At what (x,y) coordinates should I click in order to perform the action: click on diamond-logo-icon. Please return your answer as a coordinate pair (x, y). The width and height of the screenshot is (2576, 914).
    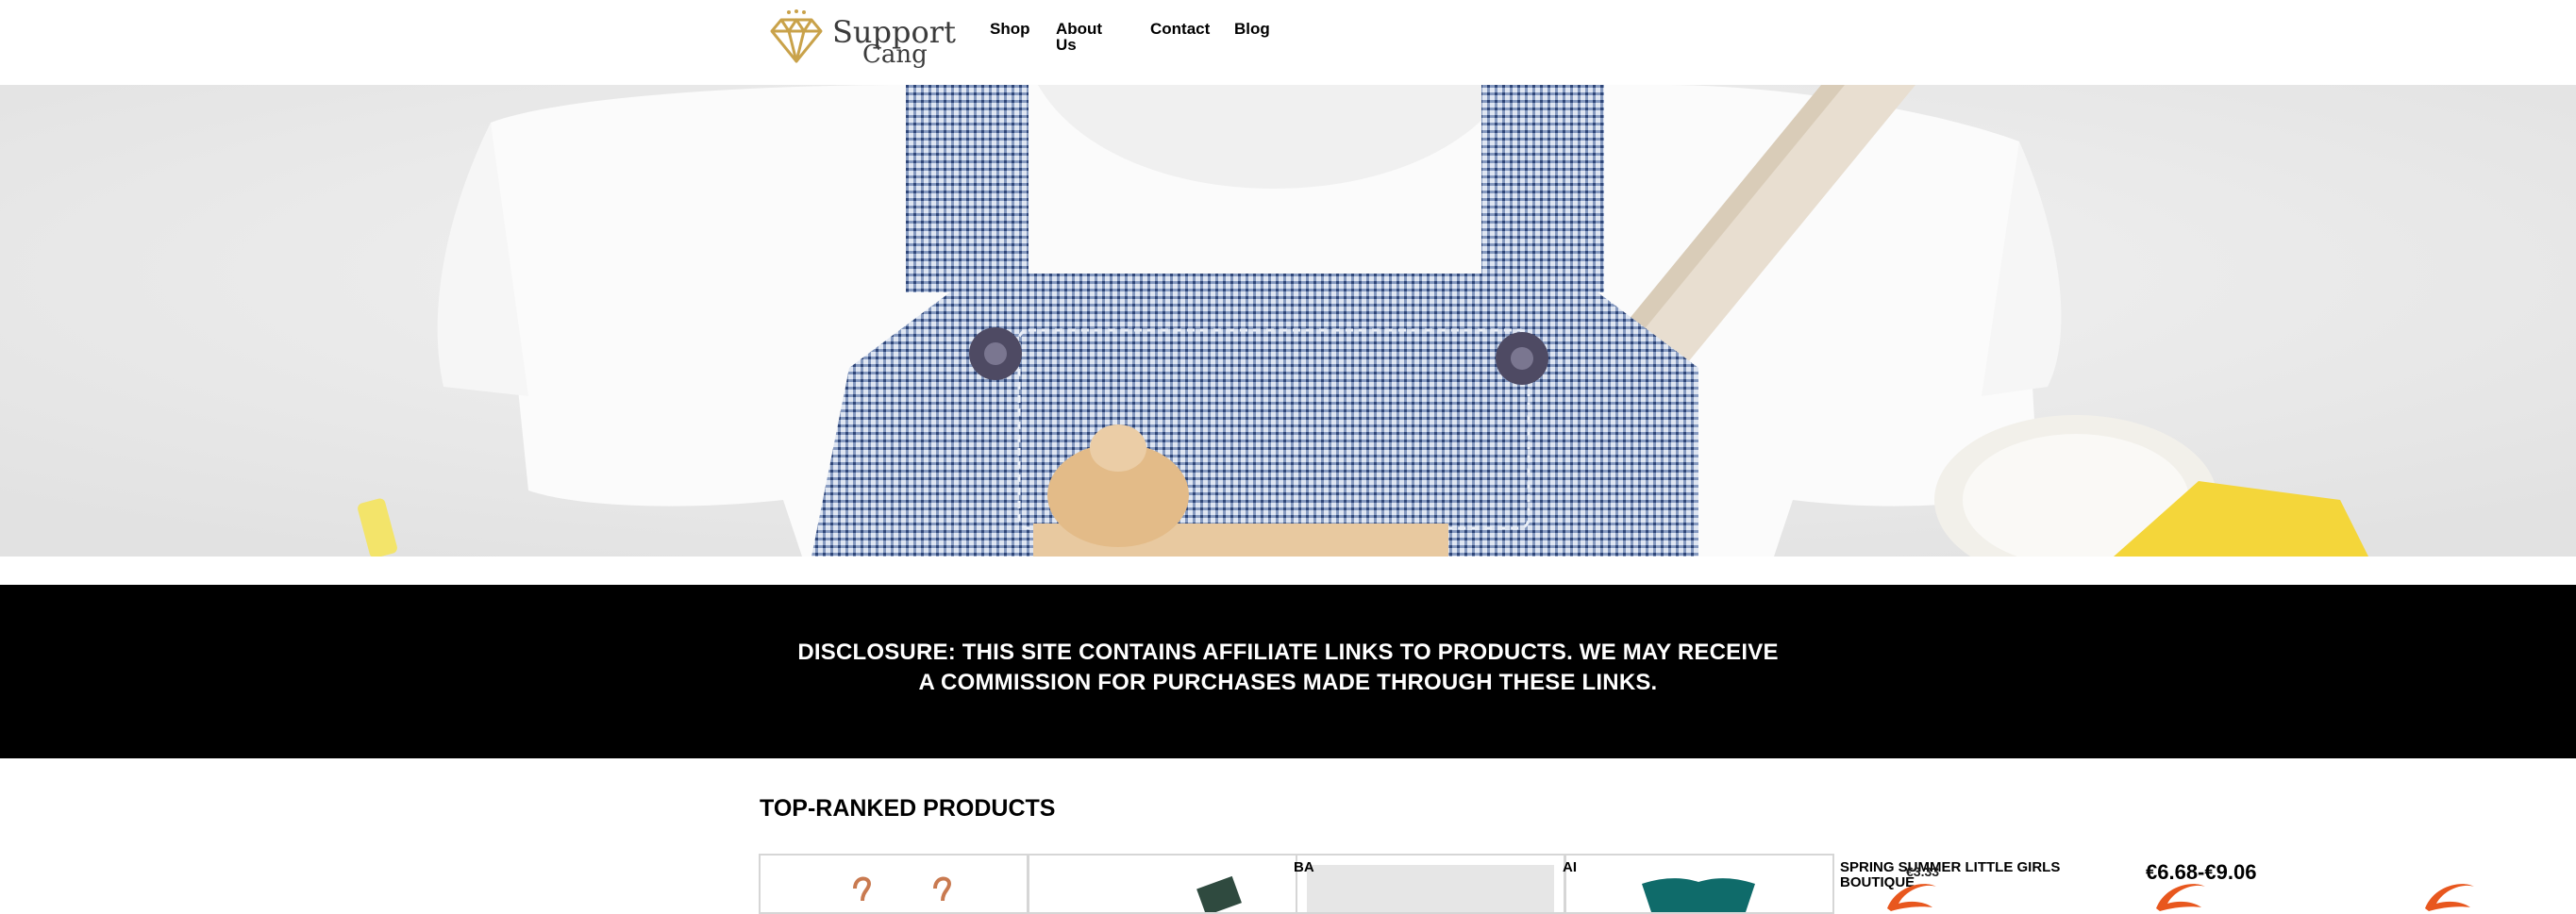
    Looking at the image, I should click on (796, 36).